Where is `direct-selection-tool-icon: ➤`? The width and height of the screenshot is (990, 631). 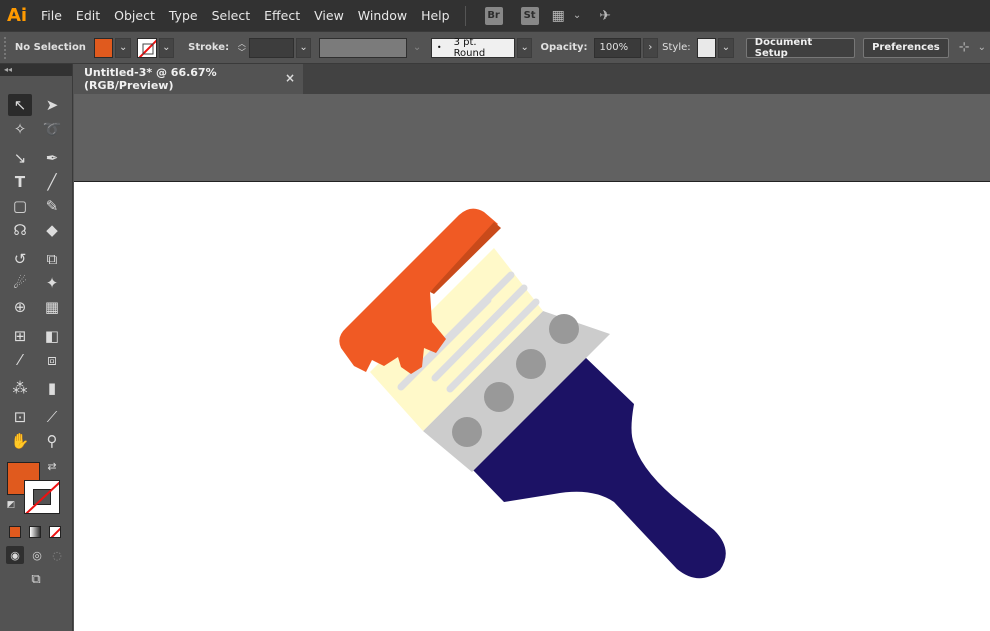 direct-selection-tool-icon: ➤ is located at coordinates (52, 105).